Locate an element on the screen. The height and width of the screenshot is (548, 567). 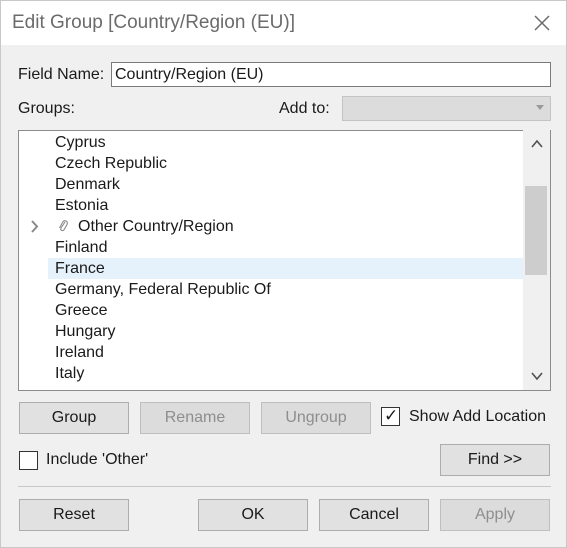
list-item: Cyprus is located at coordinates (272, 142).